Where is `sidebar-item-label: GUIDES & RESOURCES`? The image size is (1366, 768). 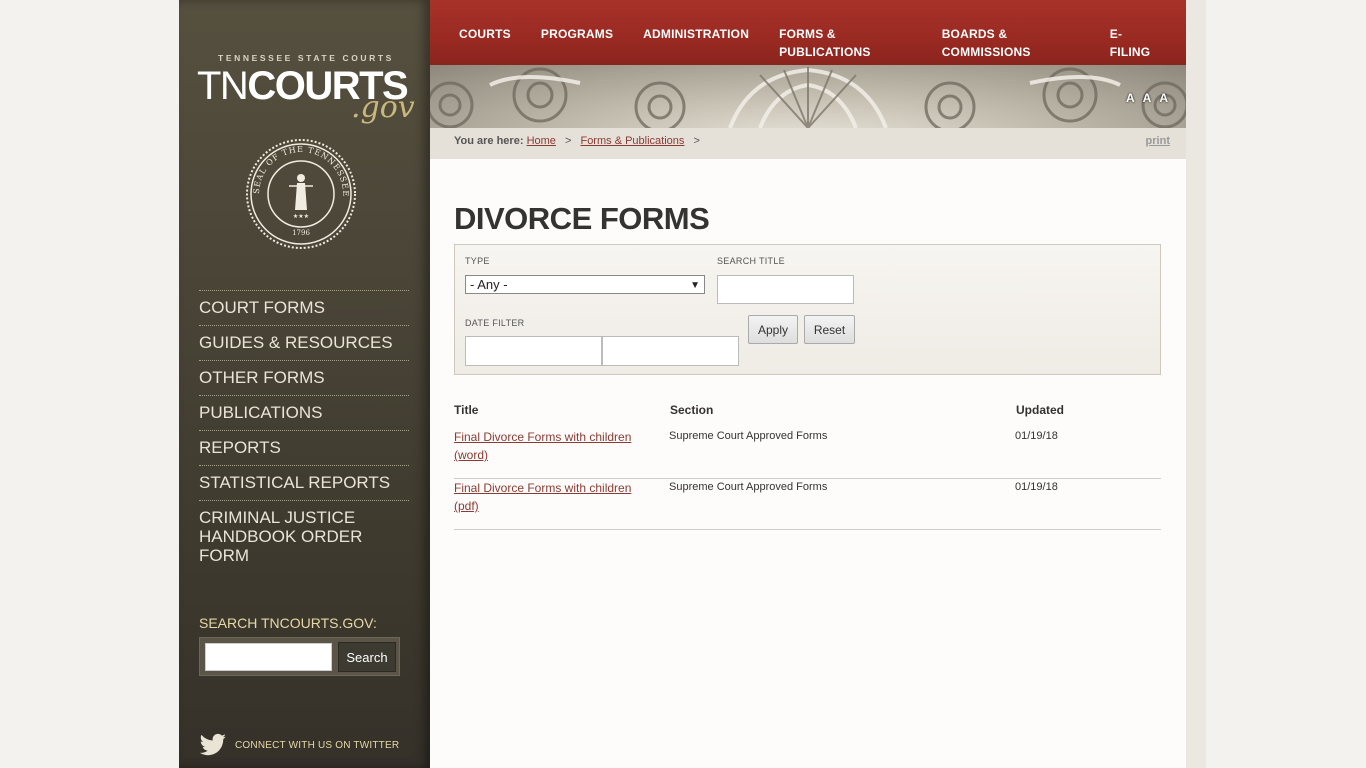 sidebar-item-label: GUIDES & RESOURCES is located at coordinates (304, 342).